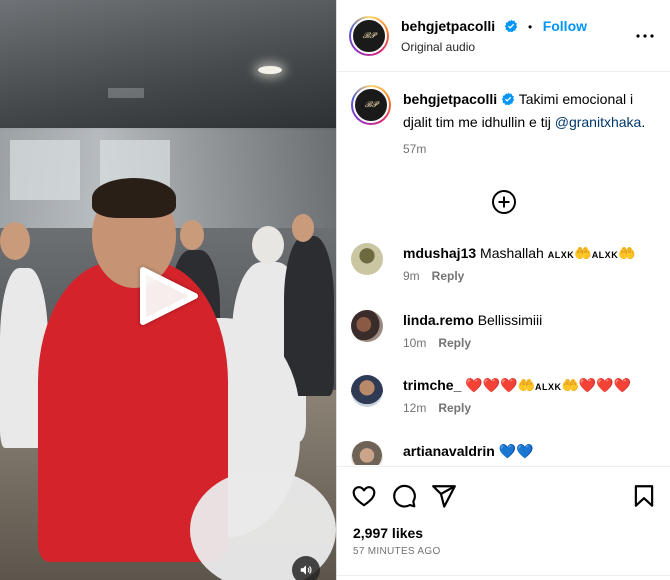  Describe the element at coordinates (438, 320) in the screenshot. I see `commenter-username: linda.remo` at that location.